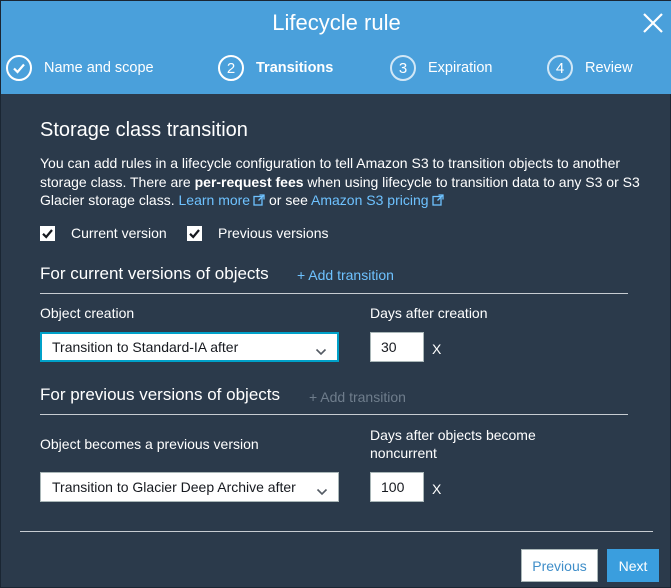 The width and height of the screenshot is (671, 588). Describe the element at coordinates (144, 130) in the screenshot. I see `section-title: Storage class transition` at that location.